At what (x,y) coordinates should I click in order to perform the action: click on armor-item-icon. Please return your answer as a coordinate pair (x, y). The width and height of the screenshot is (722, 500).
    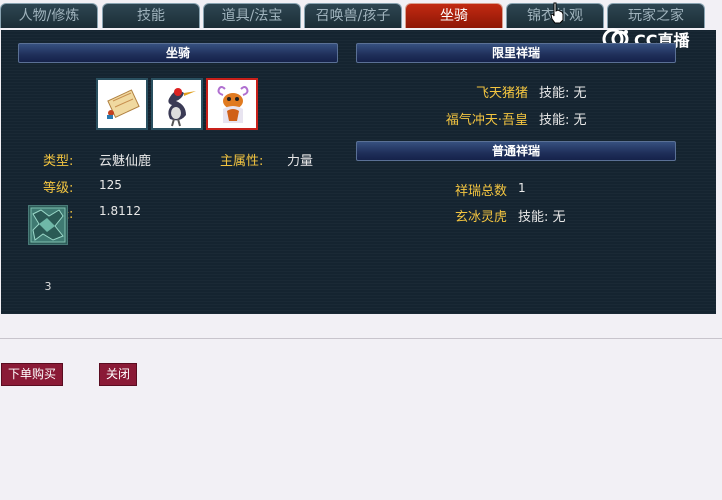
    Looking at the image, I should click on (48, 225).